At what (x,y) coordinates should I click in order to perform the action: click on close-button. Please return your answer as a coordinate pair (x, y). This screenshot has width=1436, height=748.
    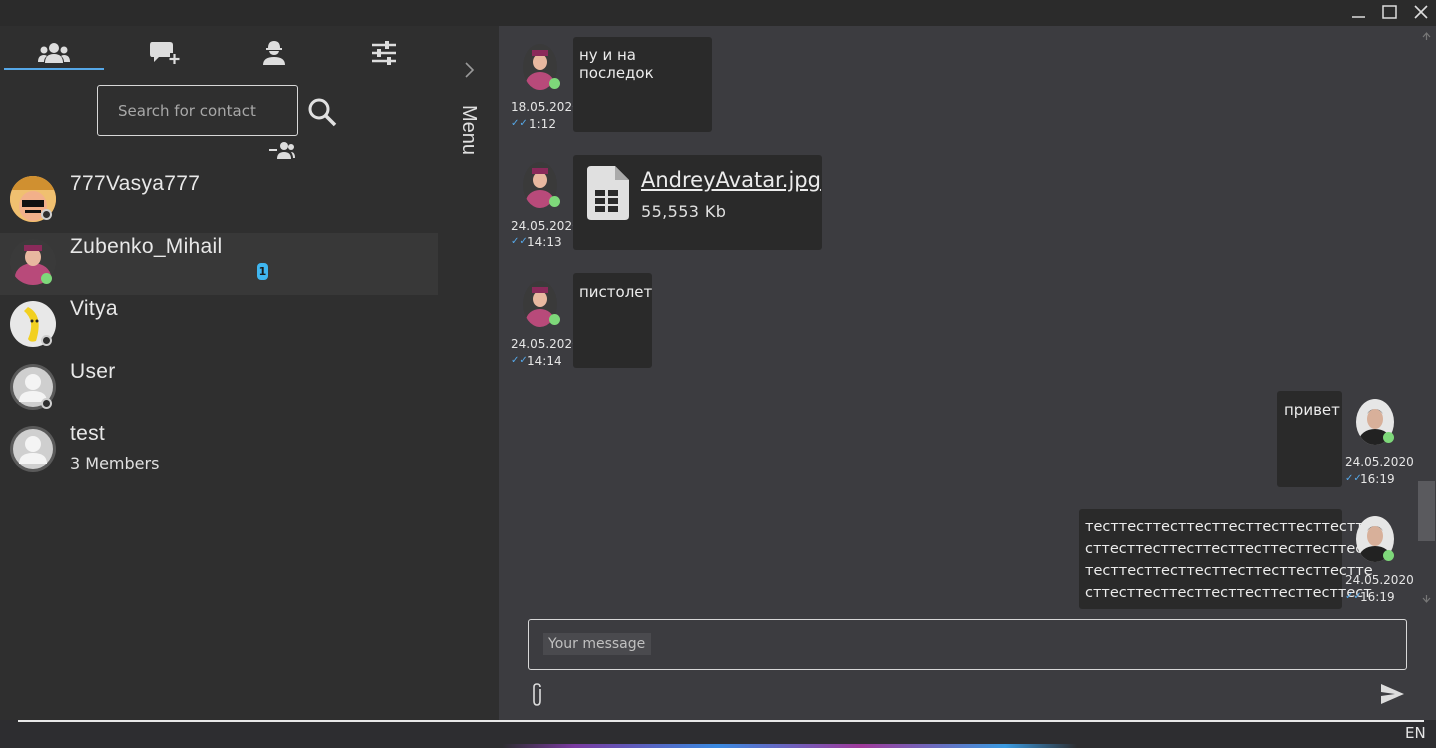
    Looking at the image, I should click on (1421, 13).